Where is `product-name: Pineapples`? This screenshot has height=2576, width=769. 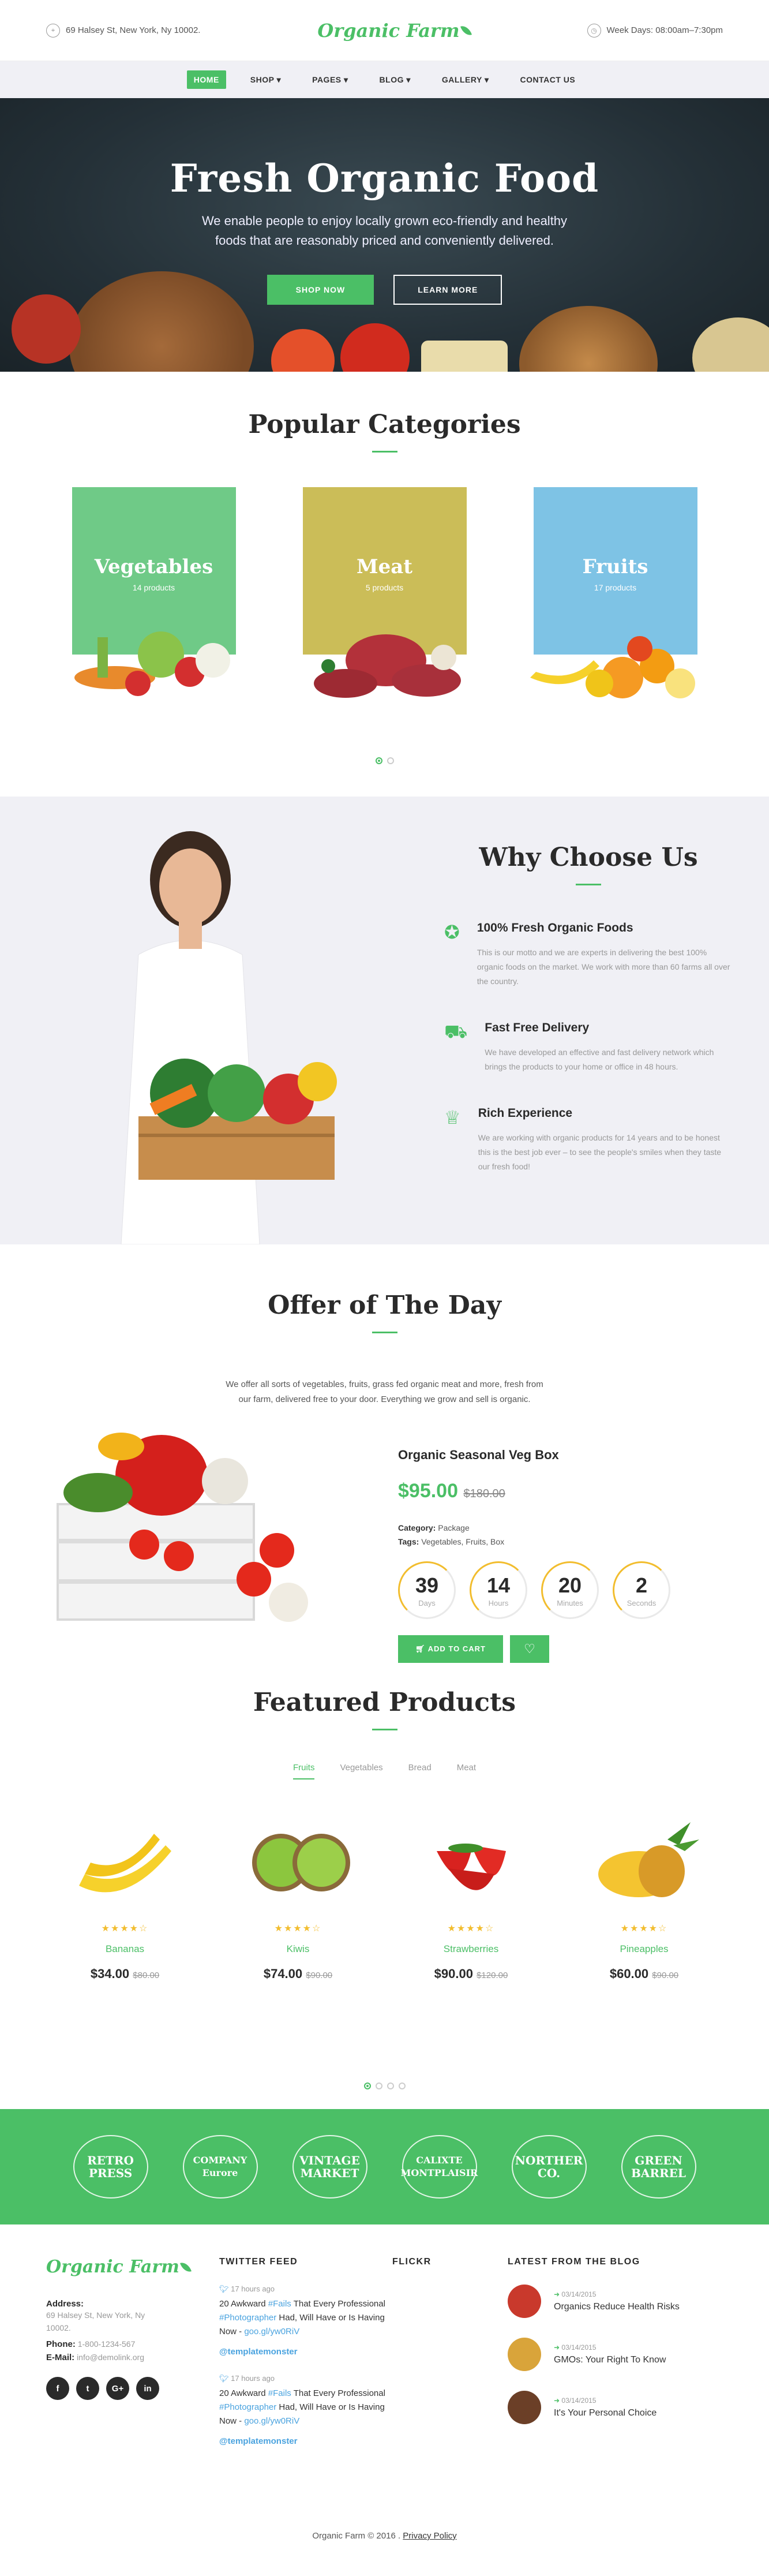 product-name: Pineapples is located at coordinates (644, 1949).